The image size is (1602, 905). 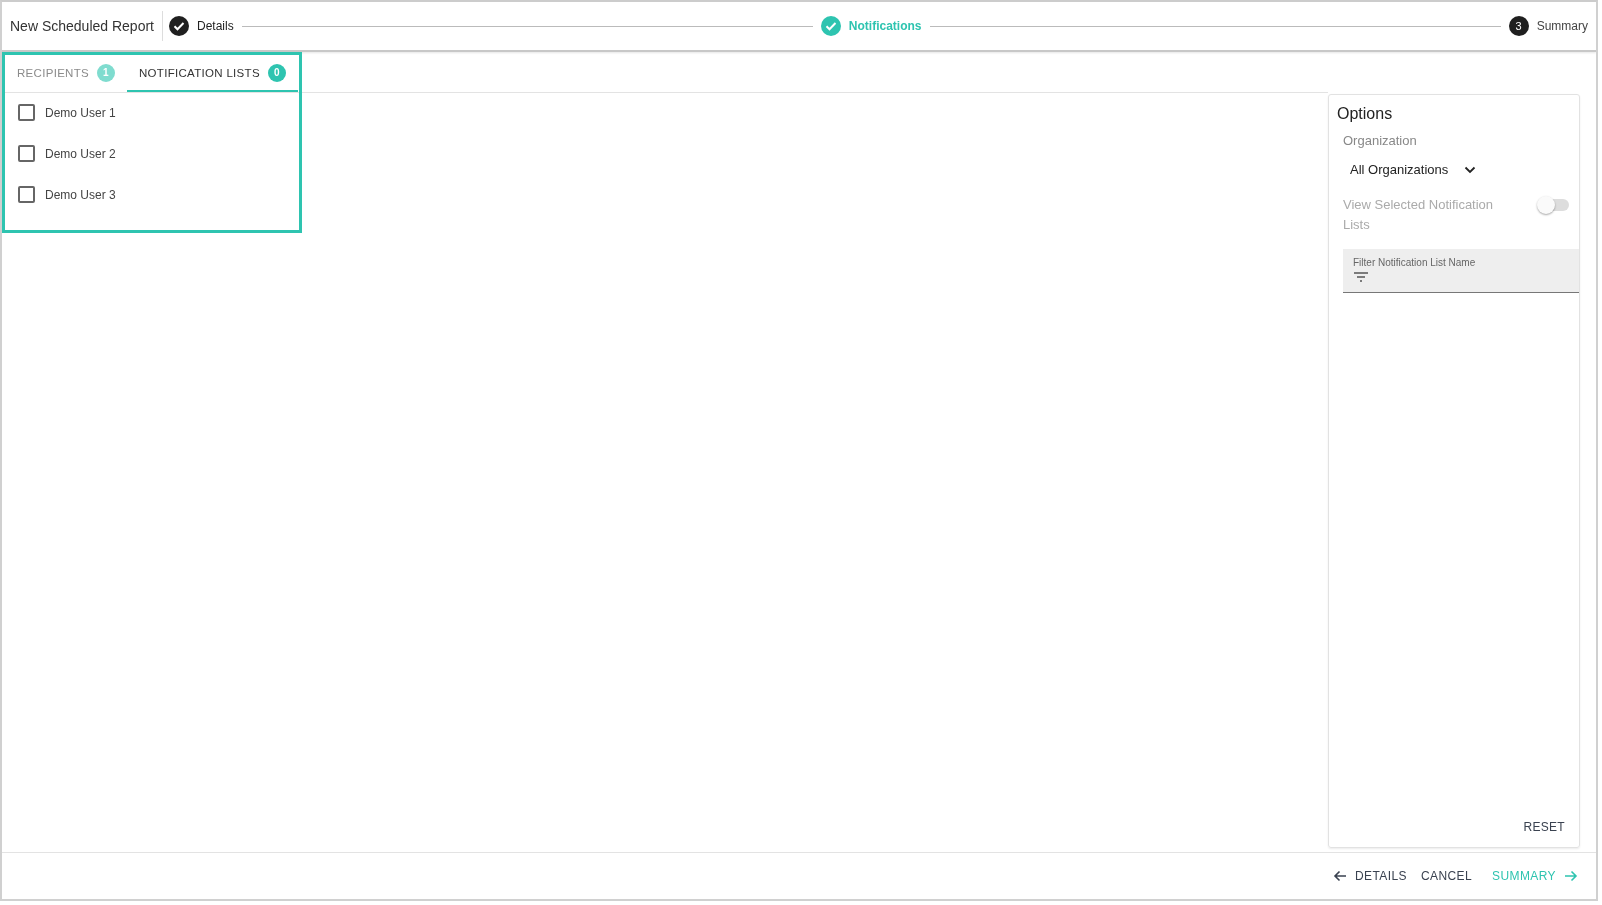 I want to click on reset-button: RESET, so click(x=1544, y=827).